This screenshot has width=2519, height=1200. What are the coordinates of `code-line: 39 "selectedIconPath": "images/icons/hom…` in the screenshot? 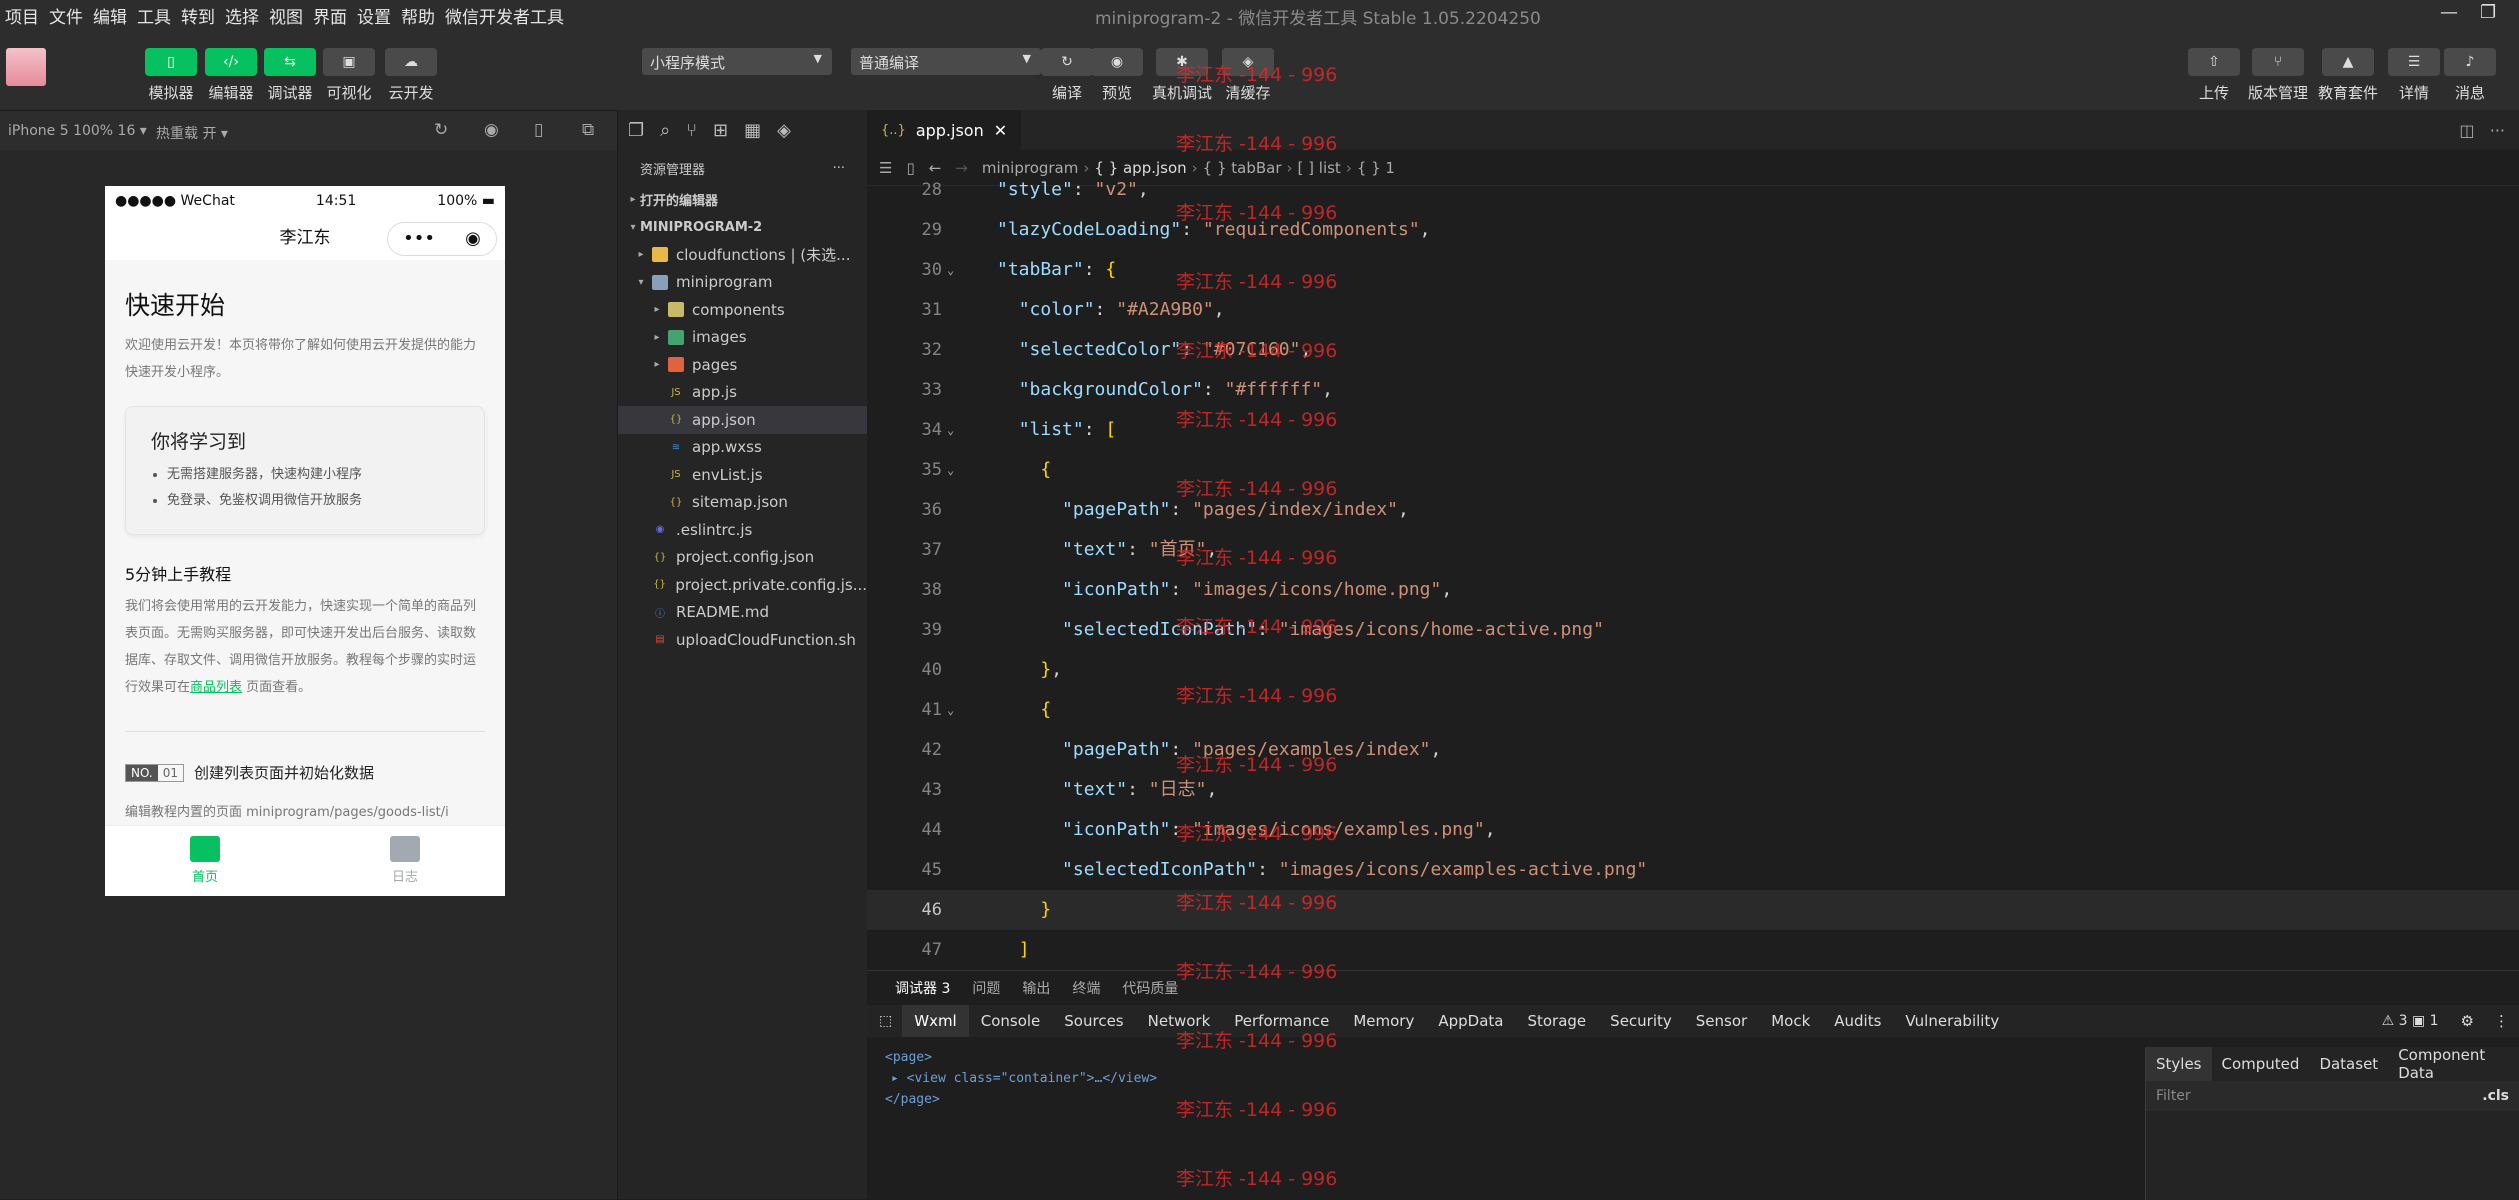 It's located at (1693, 630).